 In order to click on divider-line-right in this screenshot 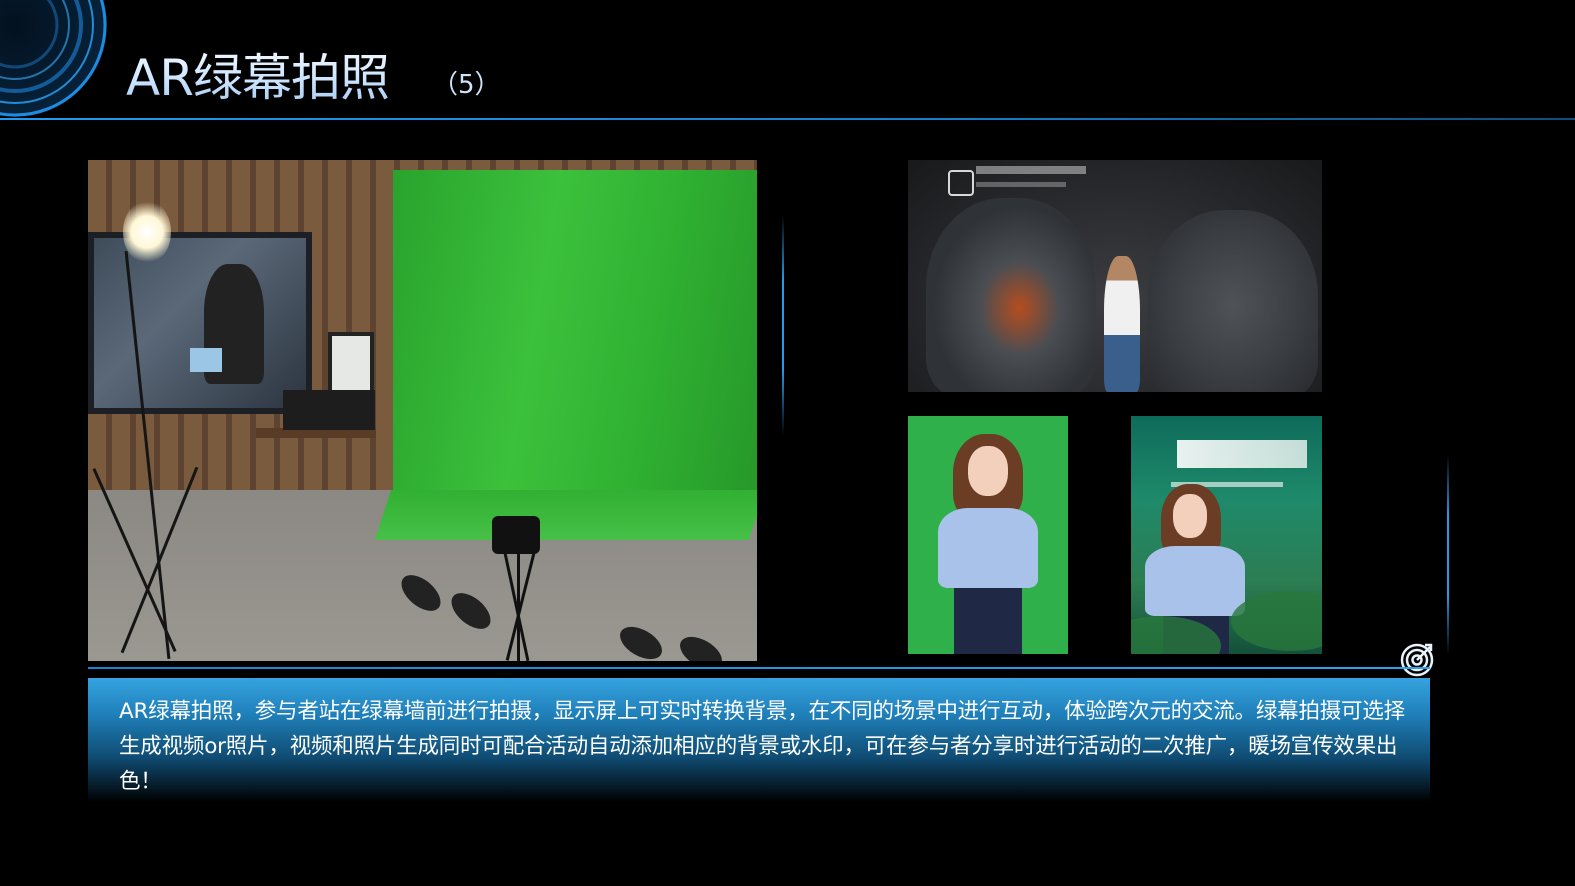, I will do `click(1448, 555)`.